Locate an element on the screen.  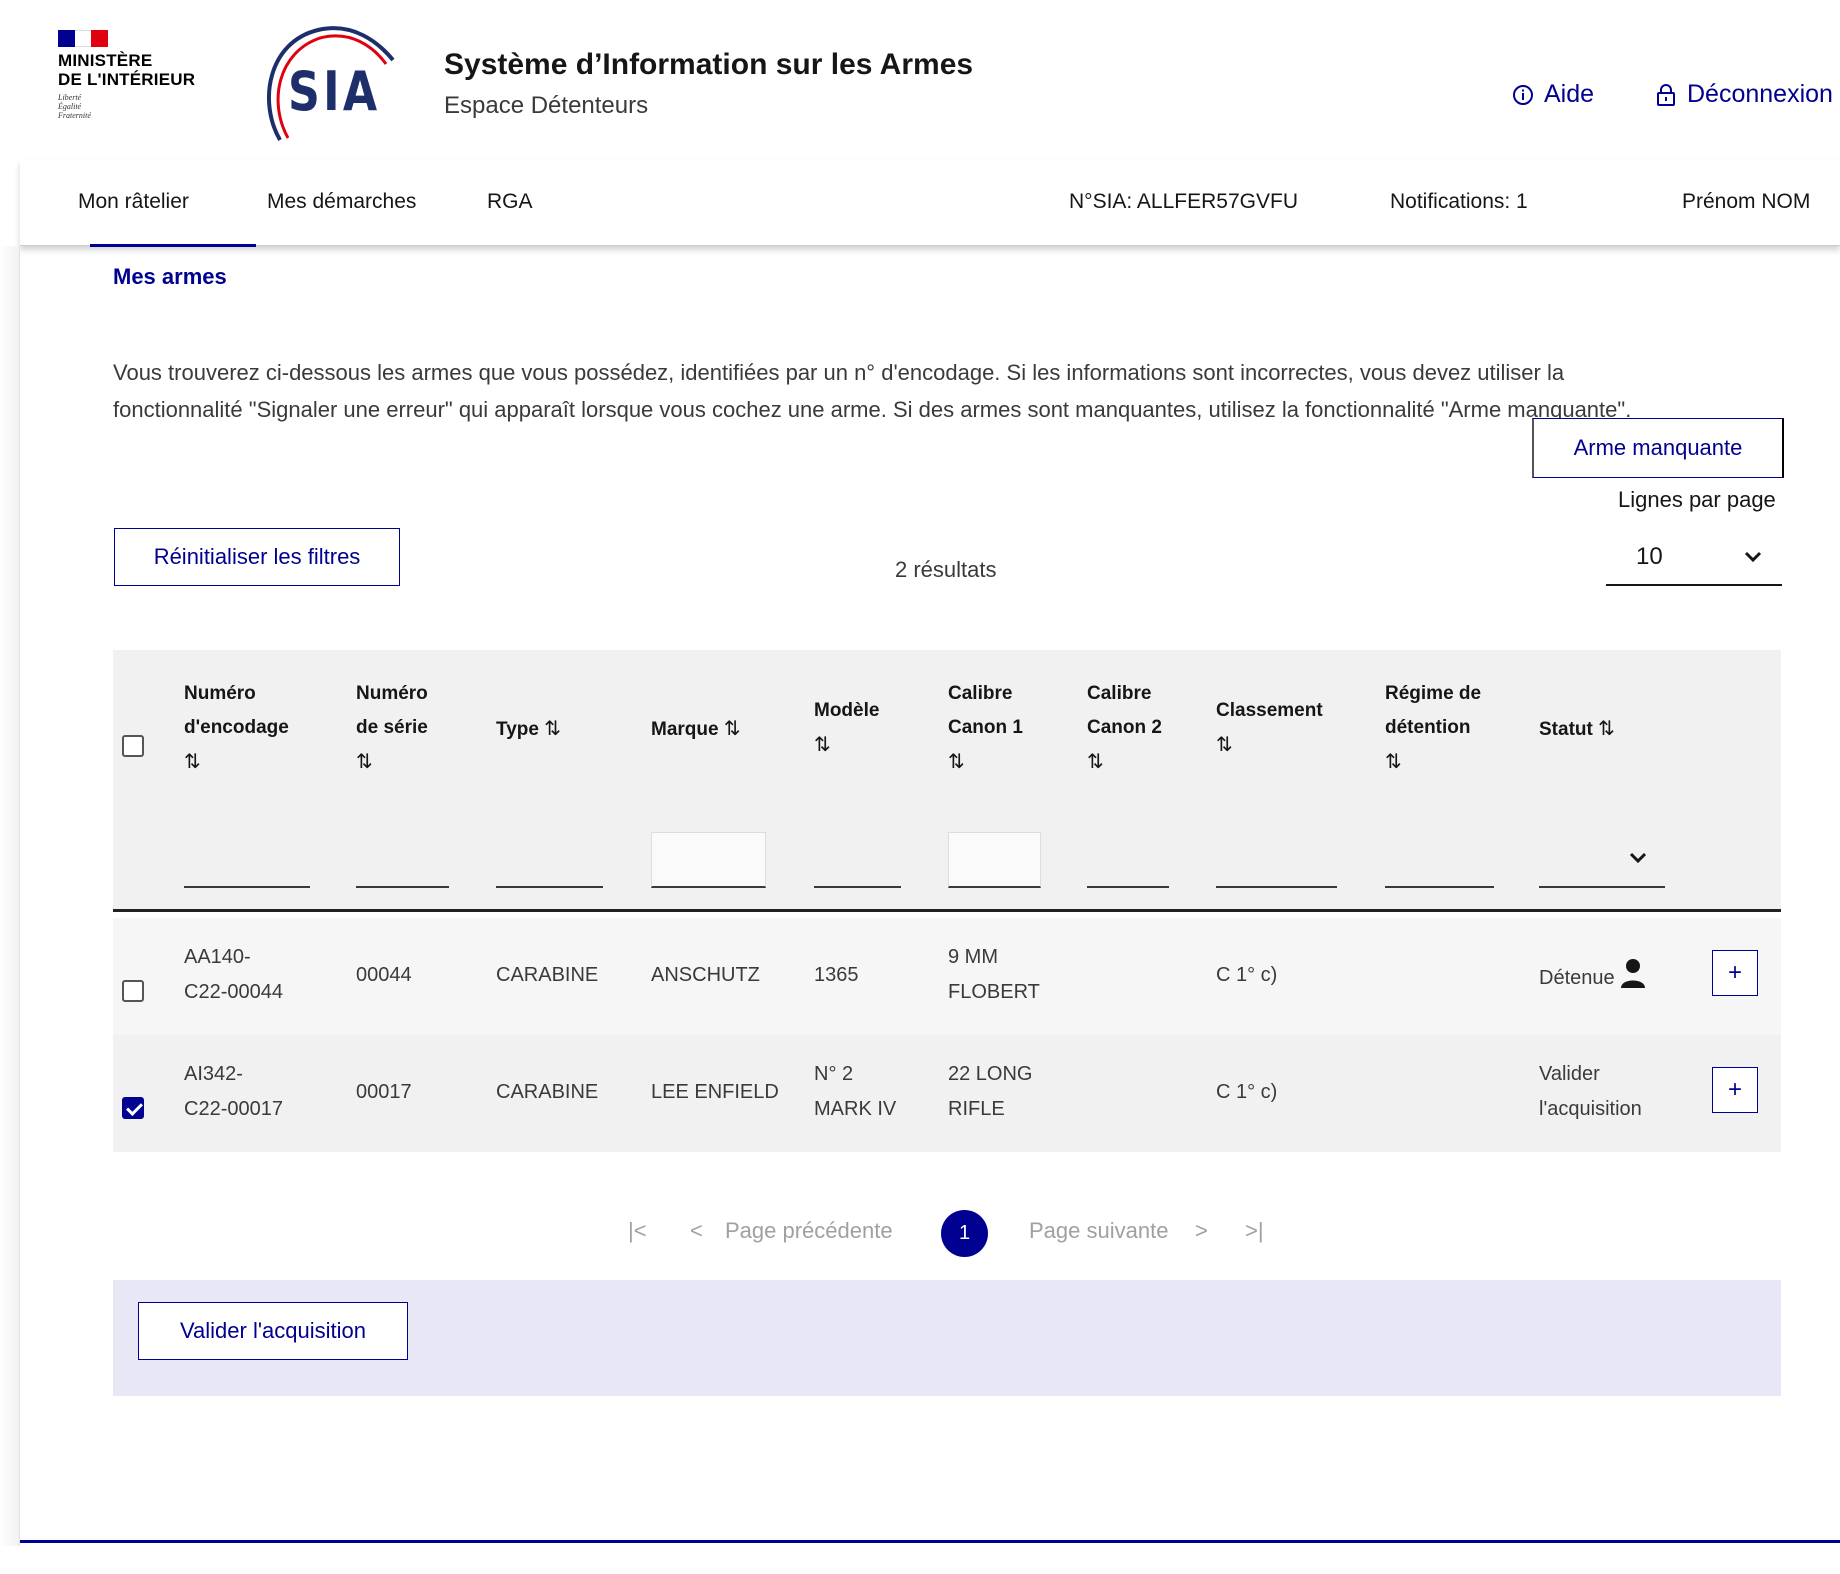
nav-item-mon-ratelier: Mon râtelier is located at coordinates (133, 202).